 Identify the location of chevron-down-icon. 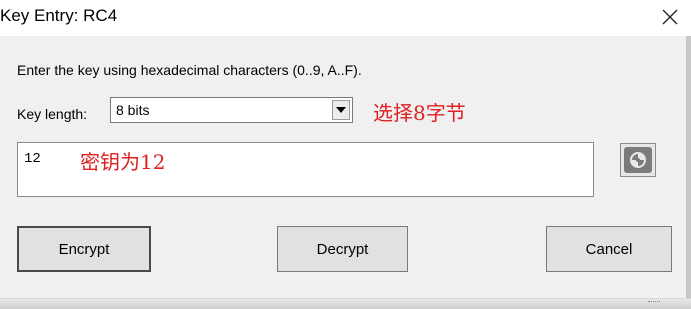
(341, 110).